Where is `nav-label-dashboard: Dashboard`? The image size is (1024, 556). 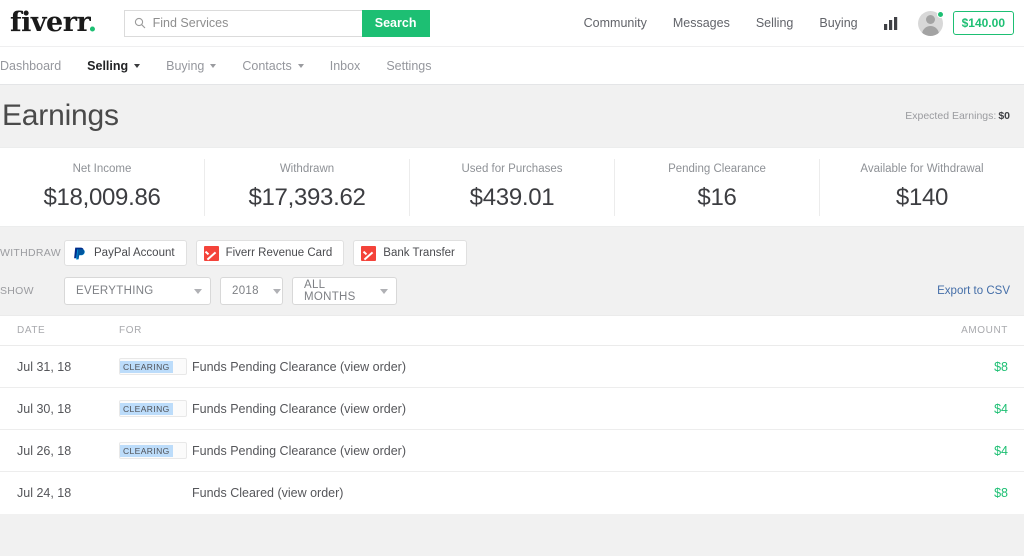 nav-label-dashboard: Dashboard is located at coordinates (31, 65).